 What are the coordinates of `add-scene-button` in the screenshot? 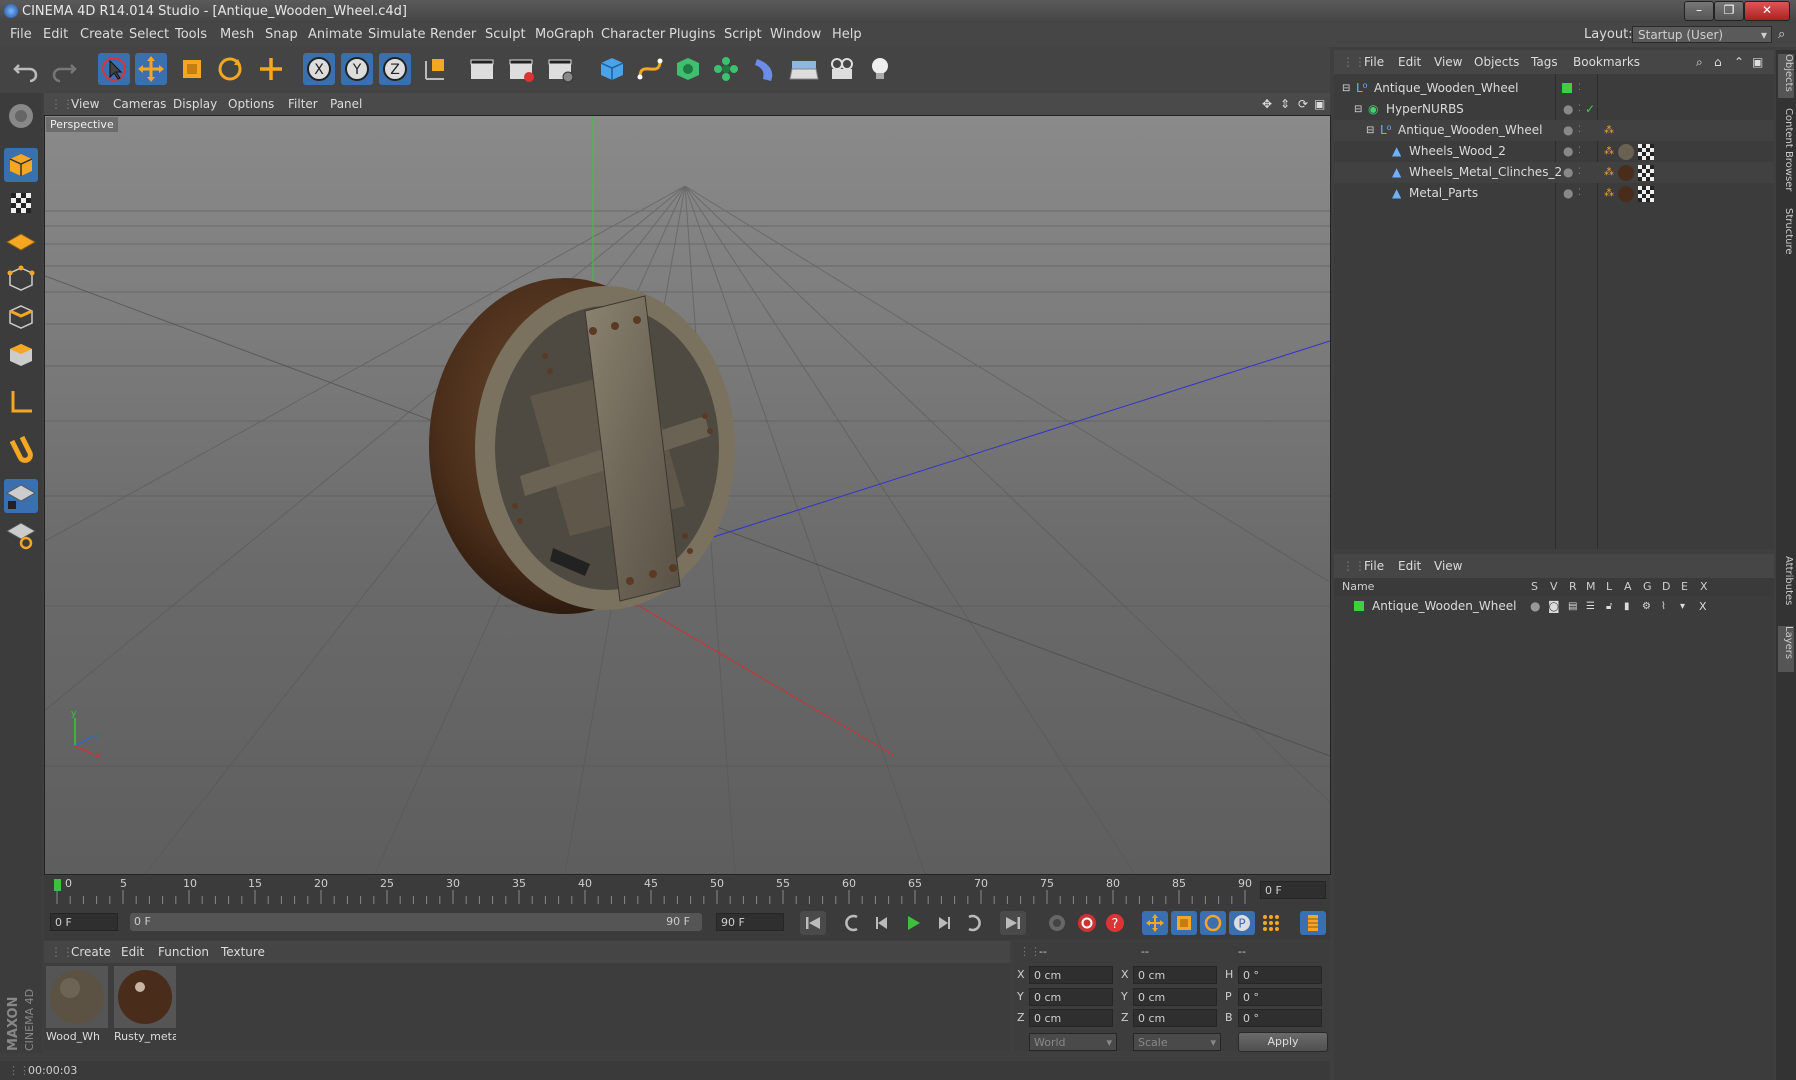 It's located at (804, 69).